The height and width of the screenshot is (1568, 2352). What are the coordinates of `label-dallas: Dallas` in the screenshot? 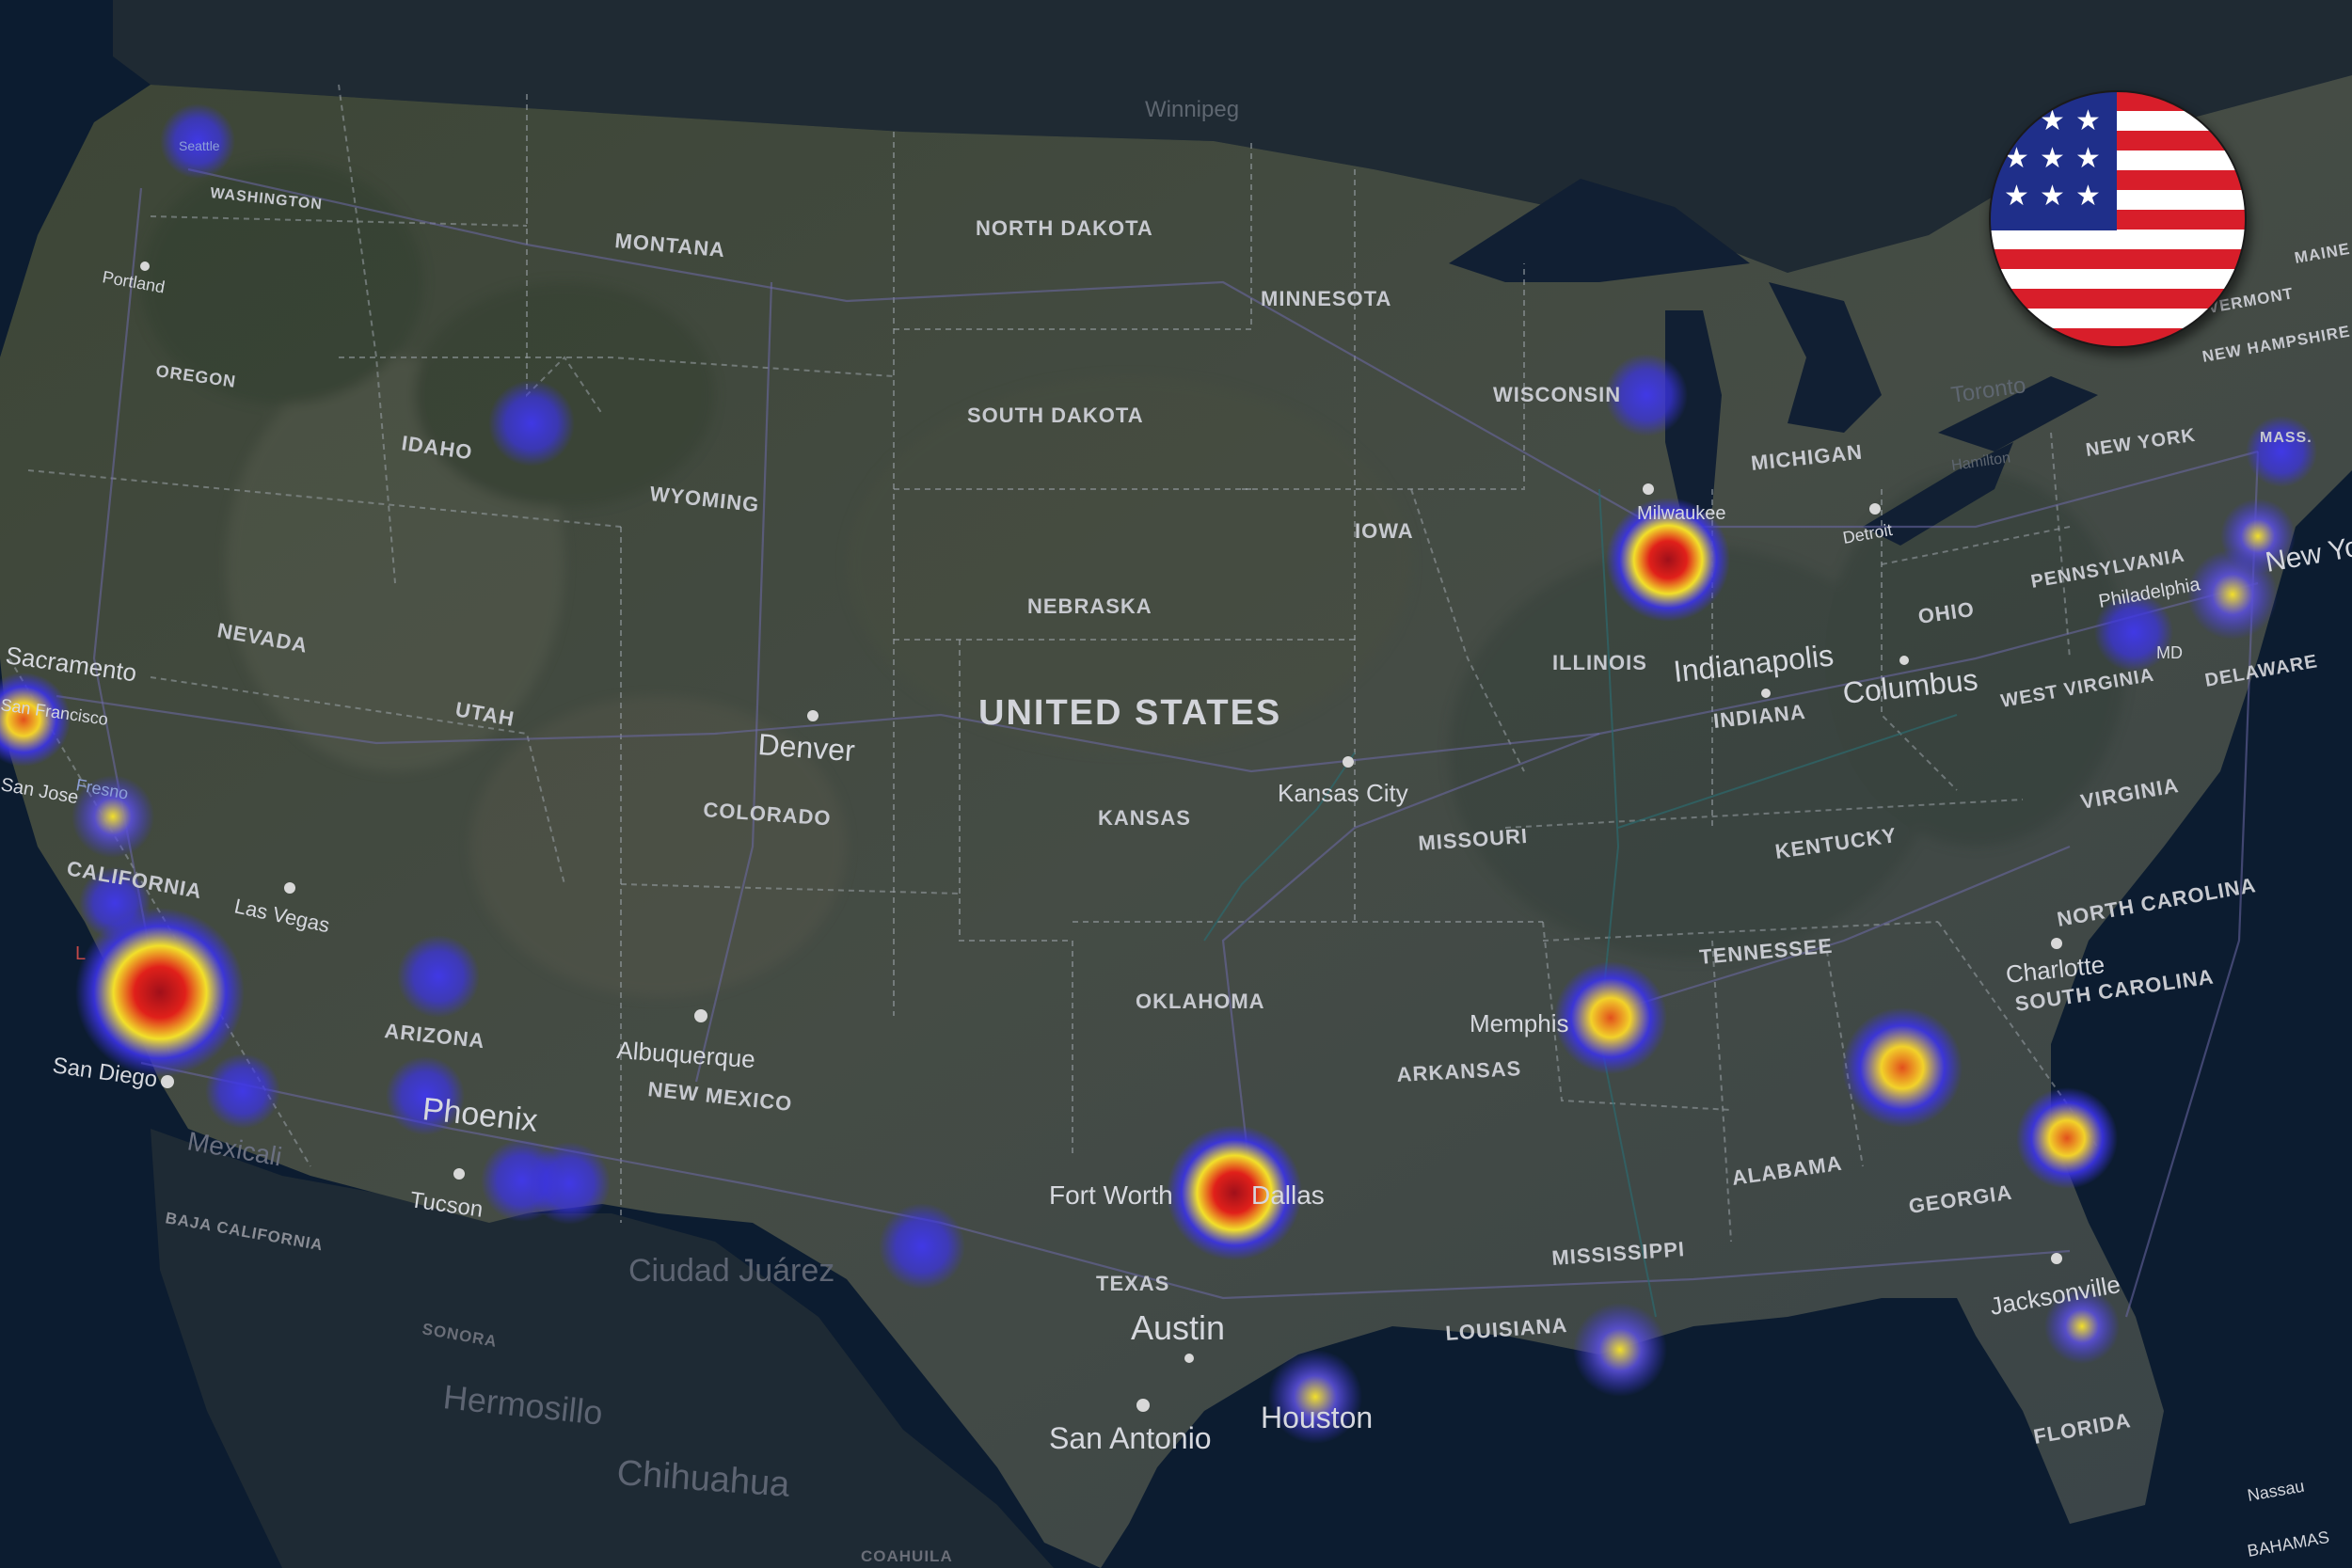 It's located at (1288, 1195).